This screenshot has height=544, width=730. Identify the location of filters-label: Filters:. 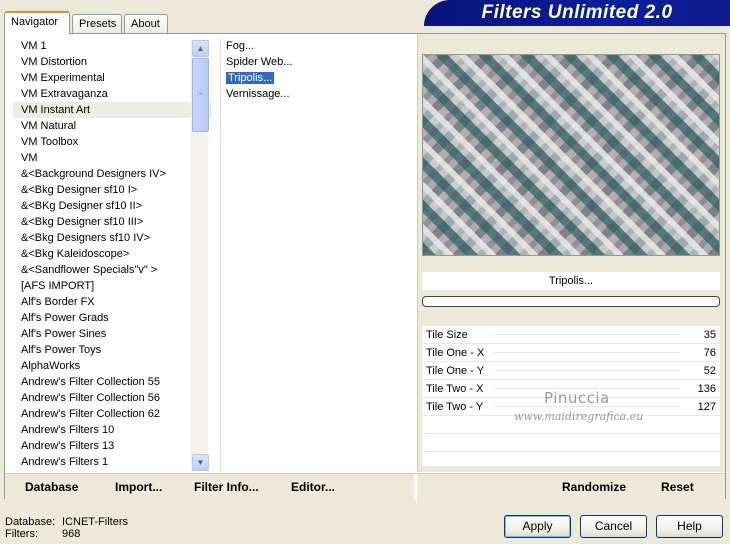
(21, 534).